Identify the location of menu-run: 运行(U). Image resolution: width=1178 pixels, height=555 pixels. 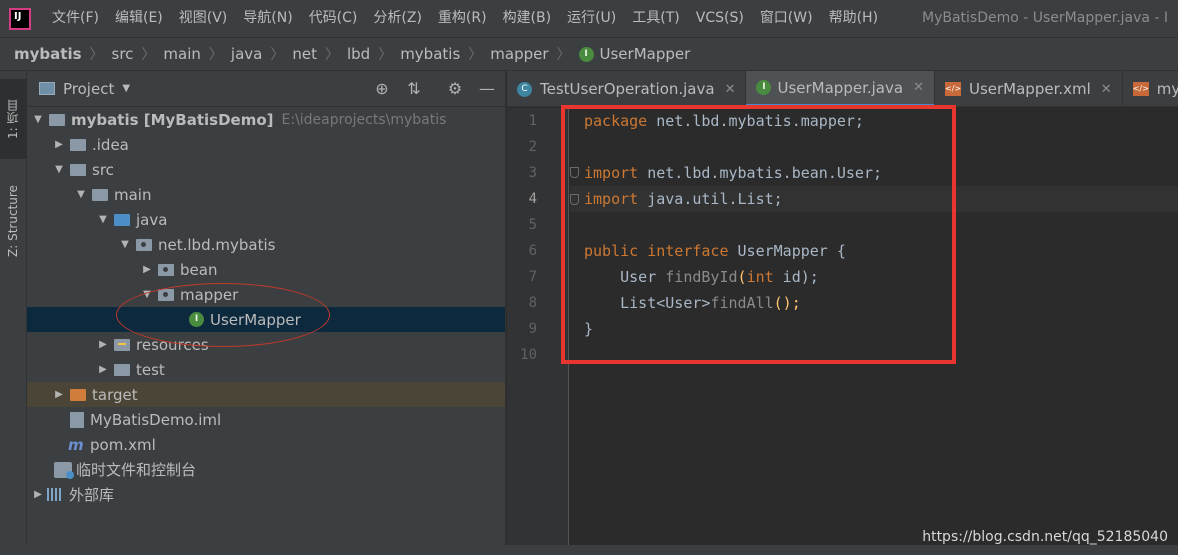
(591, 18).